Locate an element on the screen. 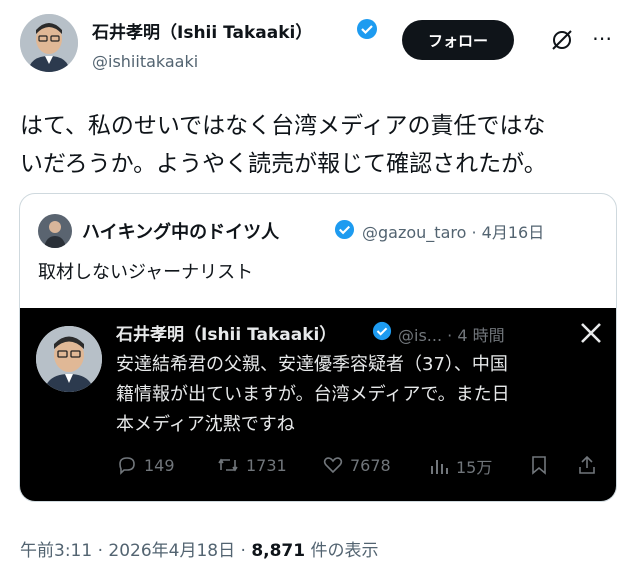 This screenshot has width=632, height=573. quote-author-avatar is located at coordinates (55, 231).